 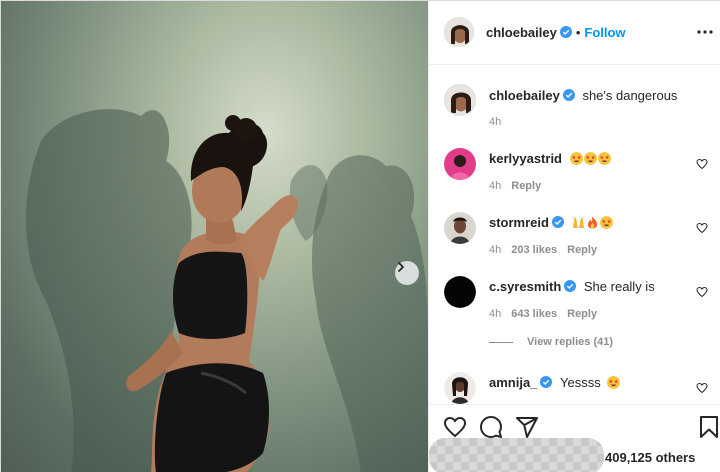 I want to click on comment-text-line: amnija_ Yessss, so click(x=555, y=383).